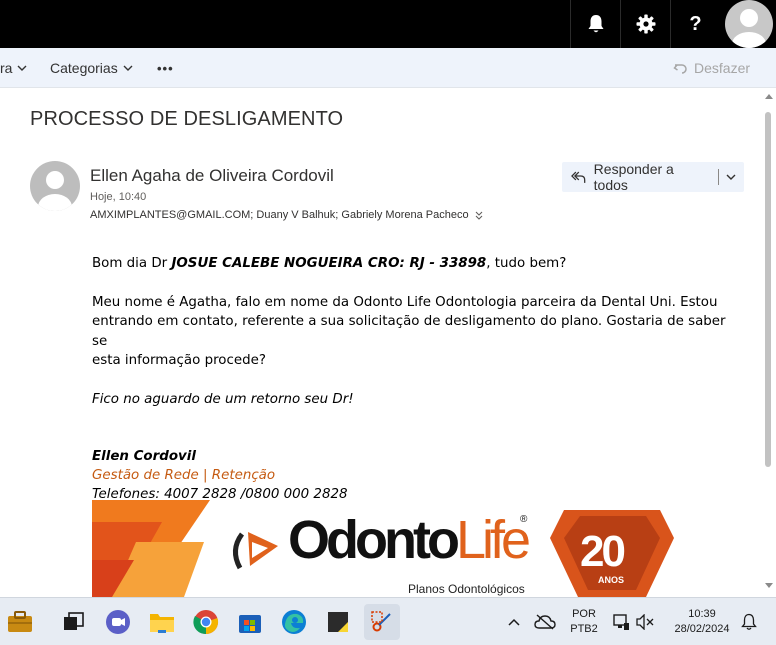 The width and height of the screenshot is (776, 645). I want to click on reply-all-label: Responder a todos, so click(633, 177).